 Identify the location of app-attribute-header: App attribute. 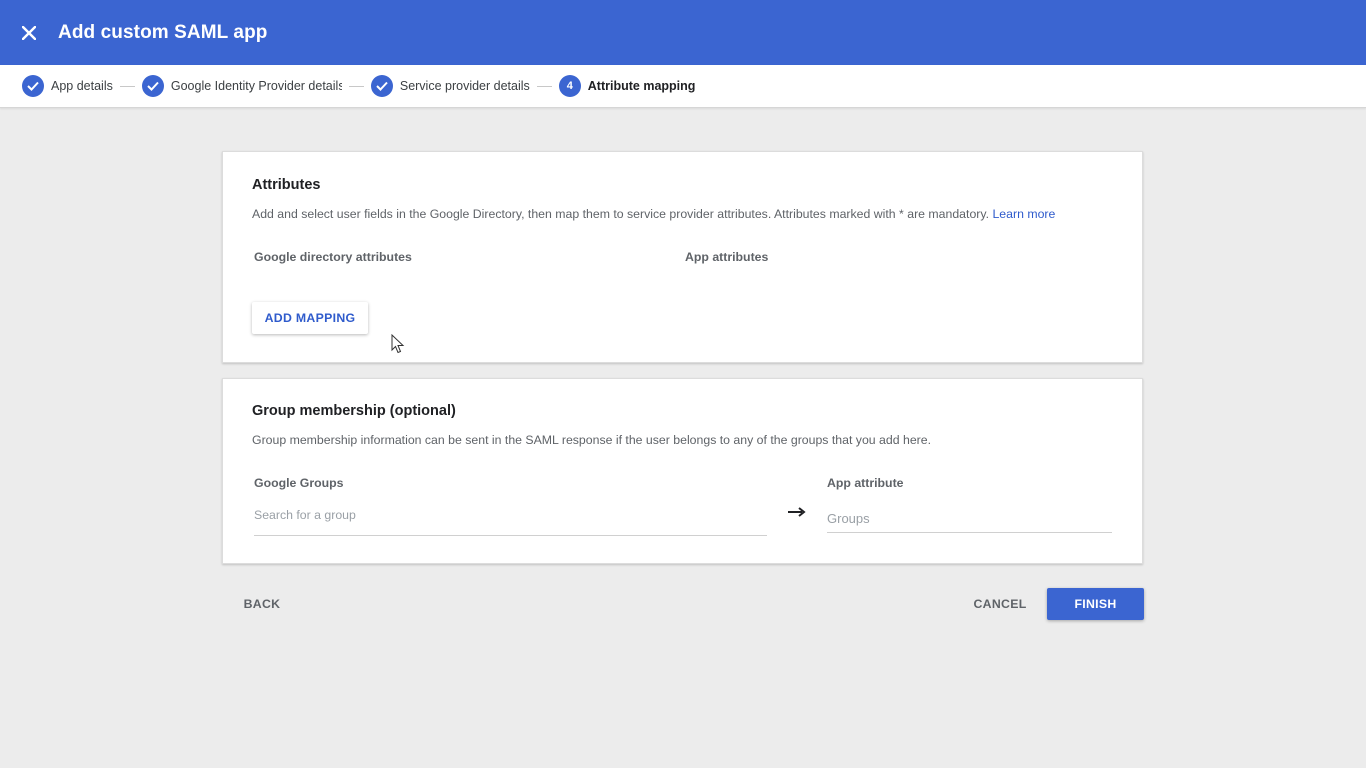
(865, 483).